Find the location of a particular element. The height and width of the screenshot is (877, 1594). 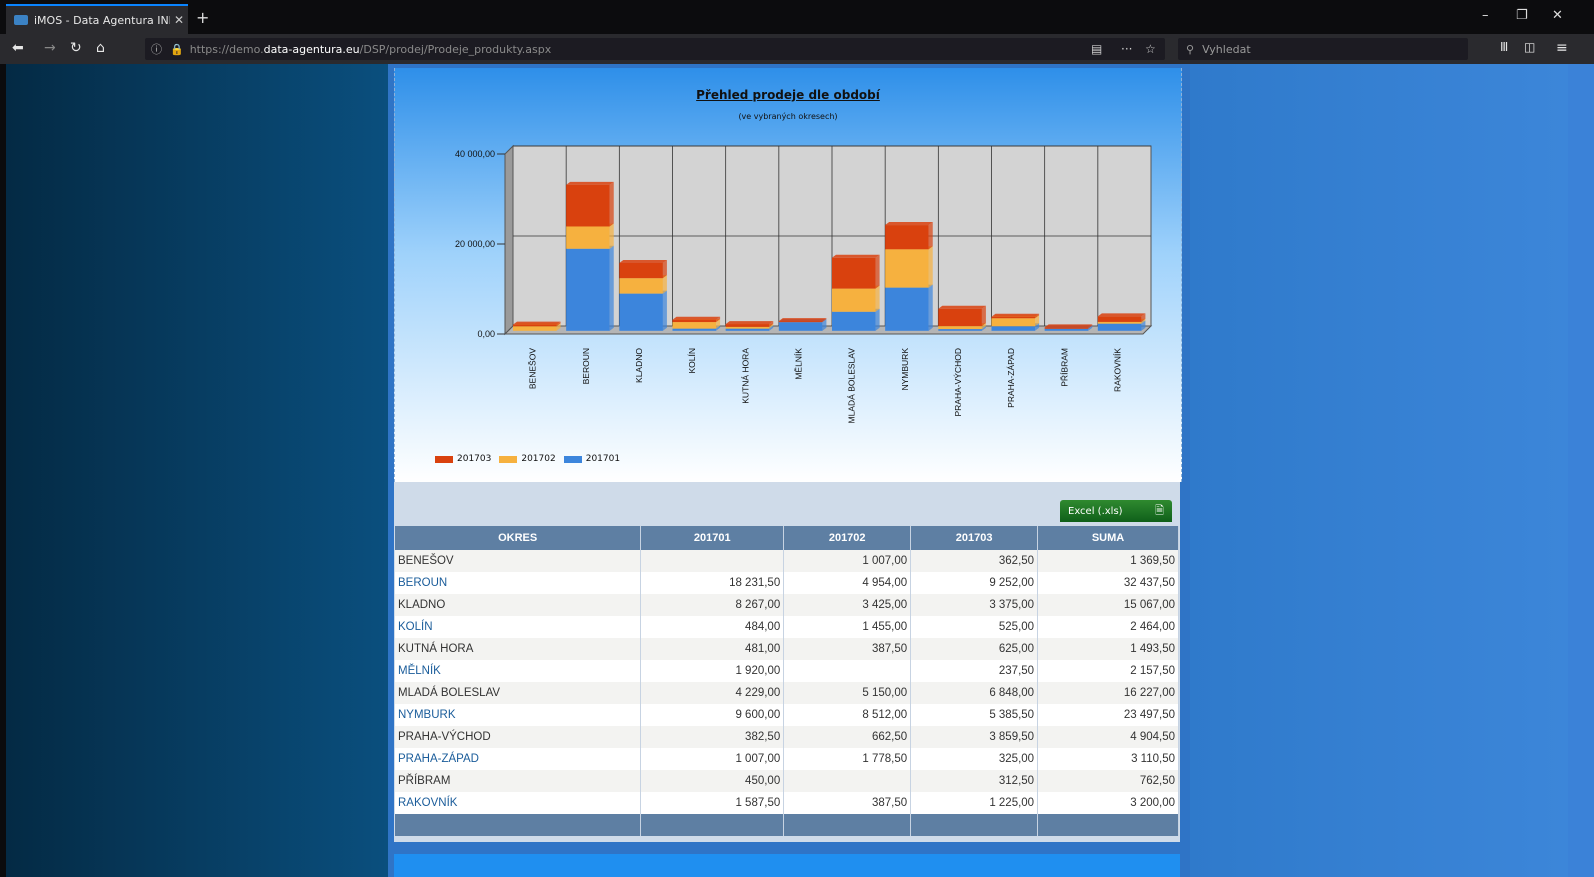

restore-icon: ❐ is located at coordinates (1522, 15).